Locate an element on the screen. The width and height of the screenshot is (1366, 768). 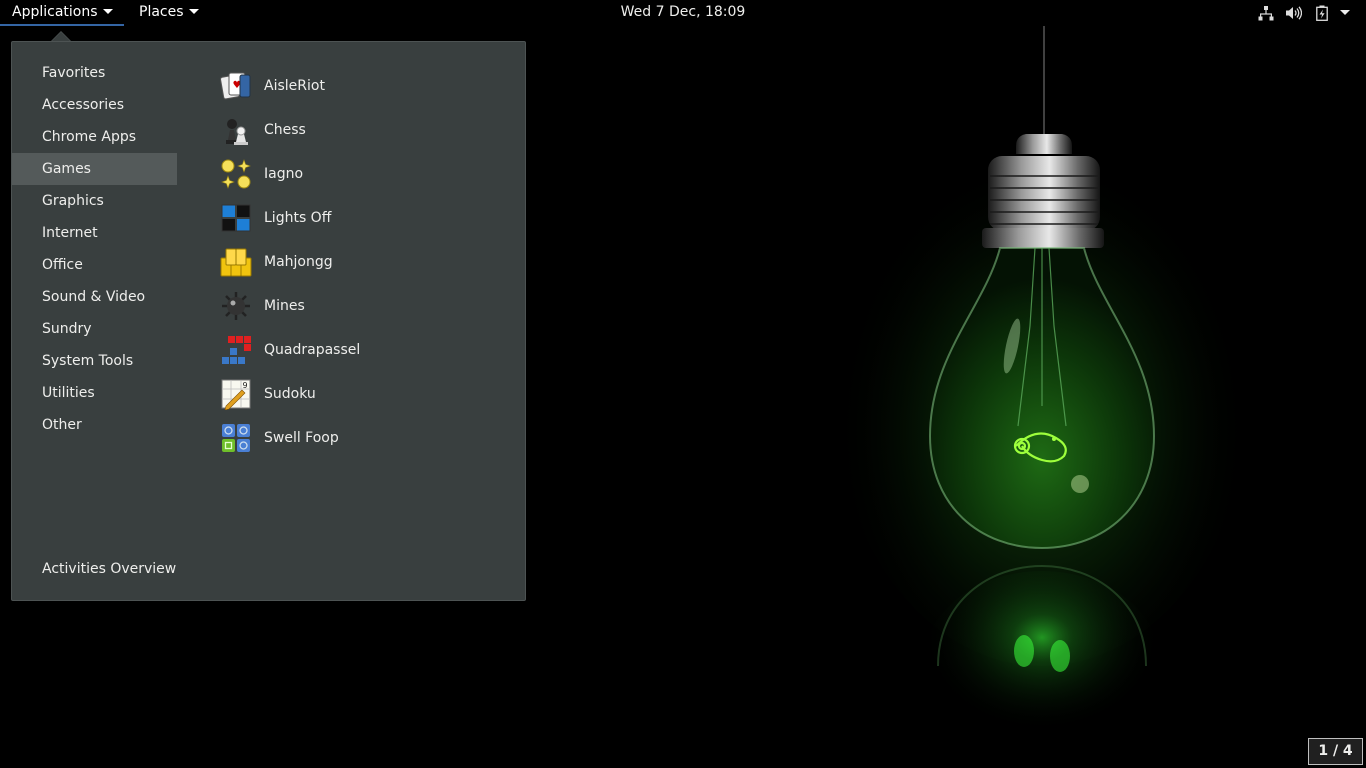
app-item-sudoku: 9 Sudoku is located at coordinates (365, 394).